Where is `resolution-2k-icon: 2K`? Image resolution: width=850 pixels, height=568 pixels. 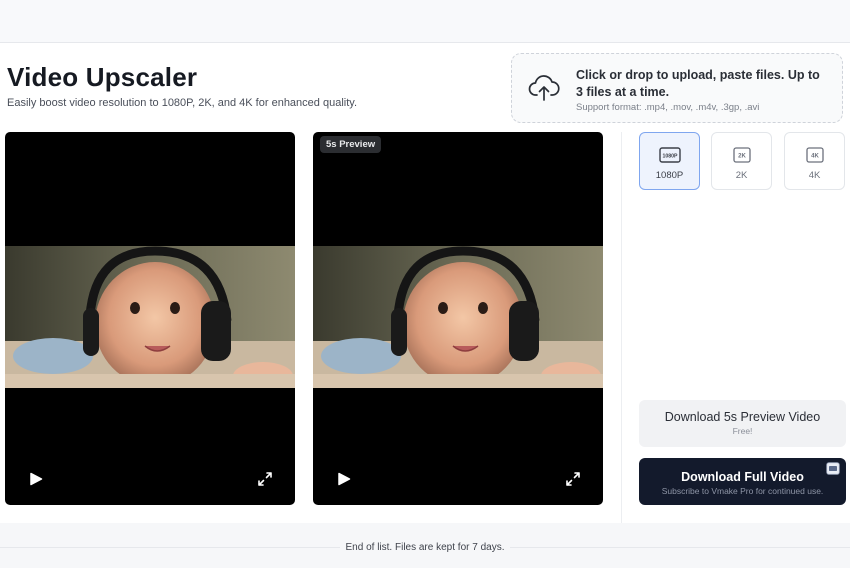 resolution-2k-icon: 2K is located at coordinates (742, 155).